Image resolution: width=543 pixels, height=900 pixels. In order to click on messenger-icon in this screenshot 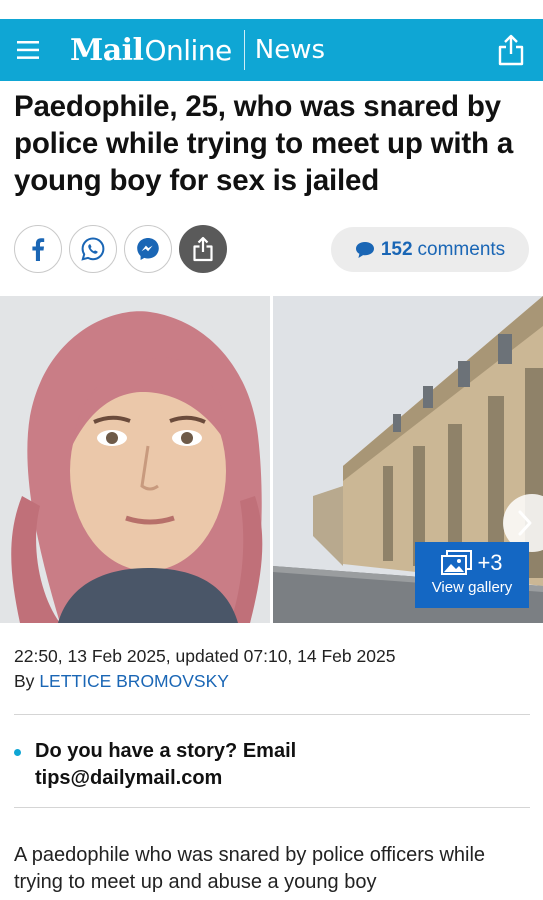, I will do `click(148, 249)`.